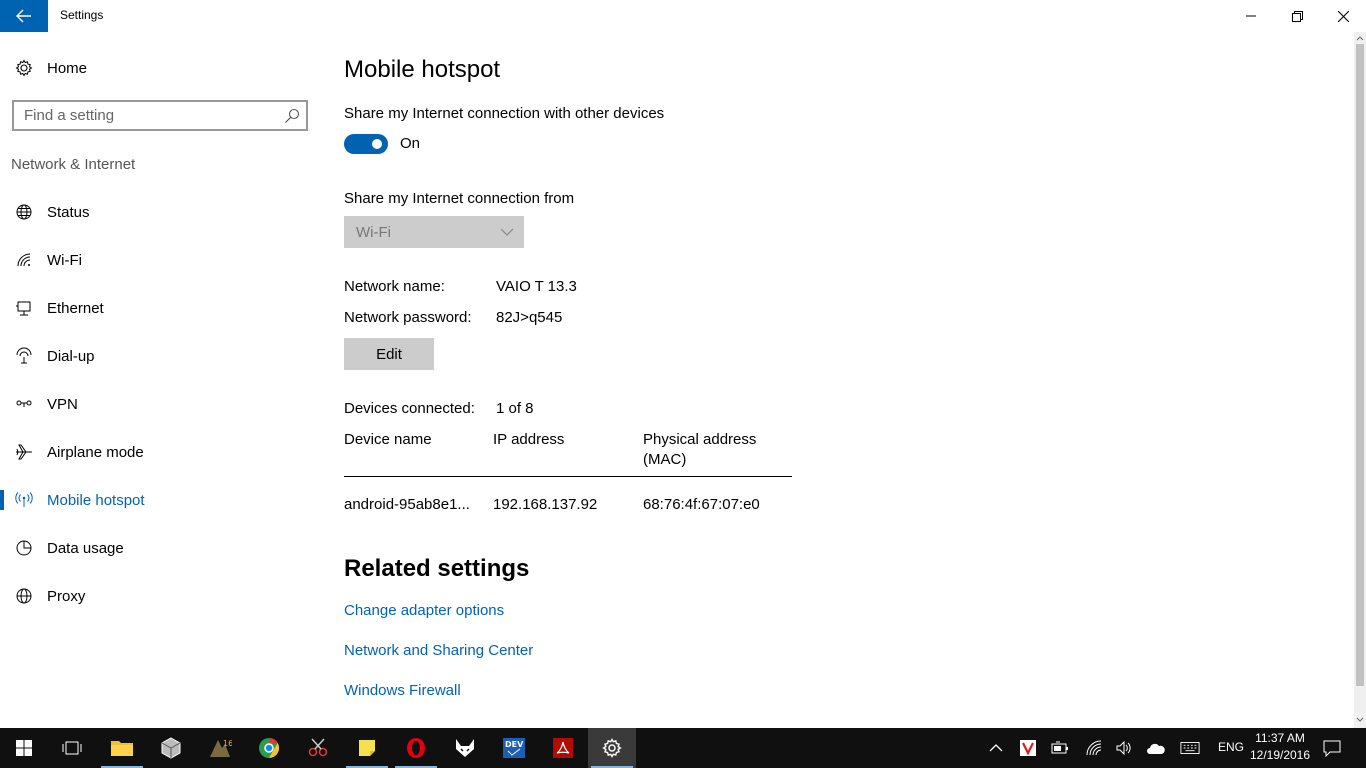  Describe the element at coordinates (95, 452) in the screenshot. I see `sidebar-item-label: Airplane mode` at that location.